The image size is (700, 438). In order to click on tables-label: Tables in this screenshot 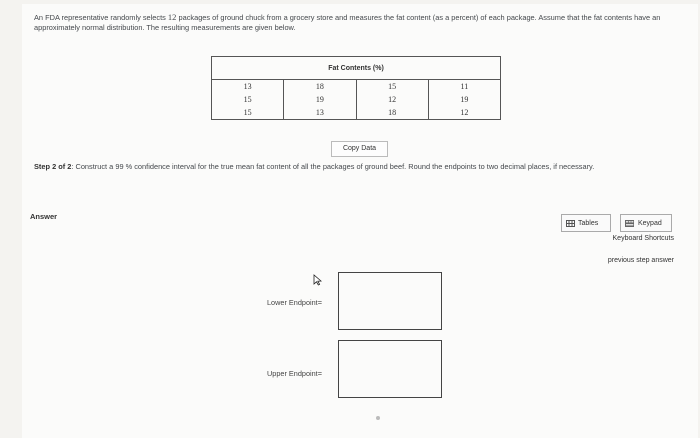, I will do `click(588, 223)`.